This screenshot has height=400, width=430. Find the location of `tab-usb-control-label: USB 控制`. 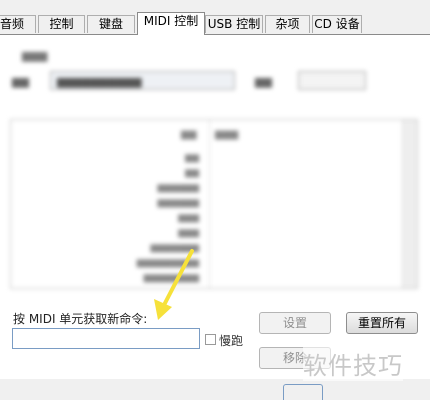

tab-usb-control-label: USB 控制 is located at coordinates (234, 24).